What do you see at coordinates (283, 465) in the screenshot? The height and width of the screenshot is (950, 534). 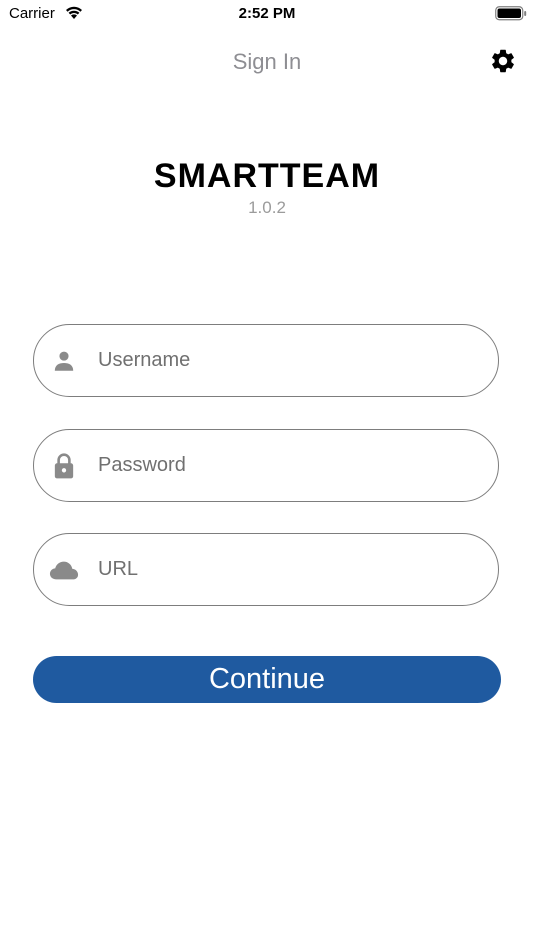 I see `password-input` at bounding box center [283, 465].